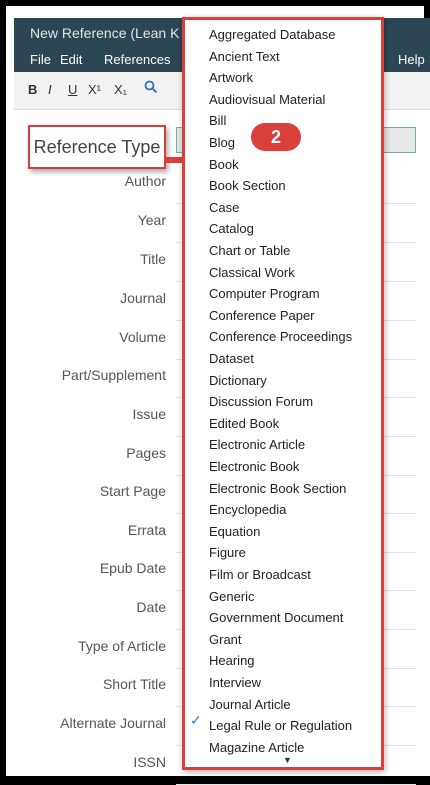 Image resolution: width=430 pixels, height=785 pixels. What do you see at coordinates (113, 375) in the screenshot?
I see `field-label: Part/Supplement` at bounding box center [113, 375].